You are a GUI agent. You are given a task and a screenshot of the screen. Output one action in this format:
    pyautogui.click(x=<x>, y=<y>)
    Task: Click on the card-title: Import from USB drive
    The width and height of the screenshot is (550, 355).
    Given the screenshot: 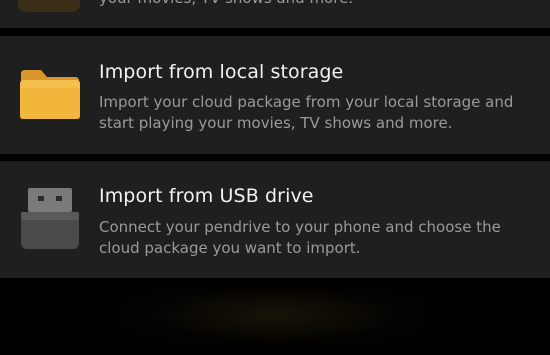 What is the action you would take?
    pyautogui.click(x=206, y=196)
    